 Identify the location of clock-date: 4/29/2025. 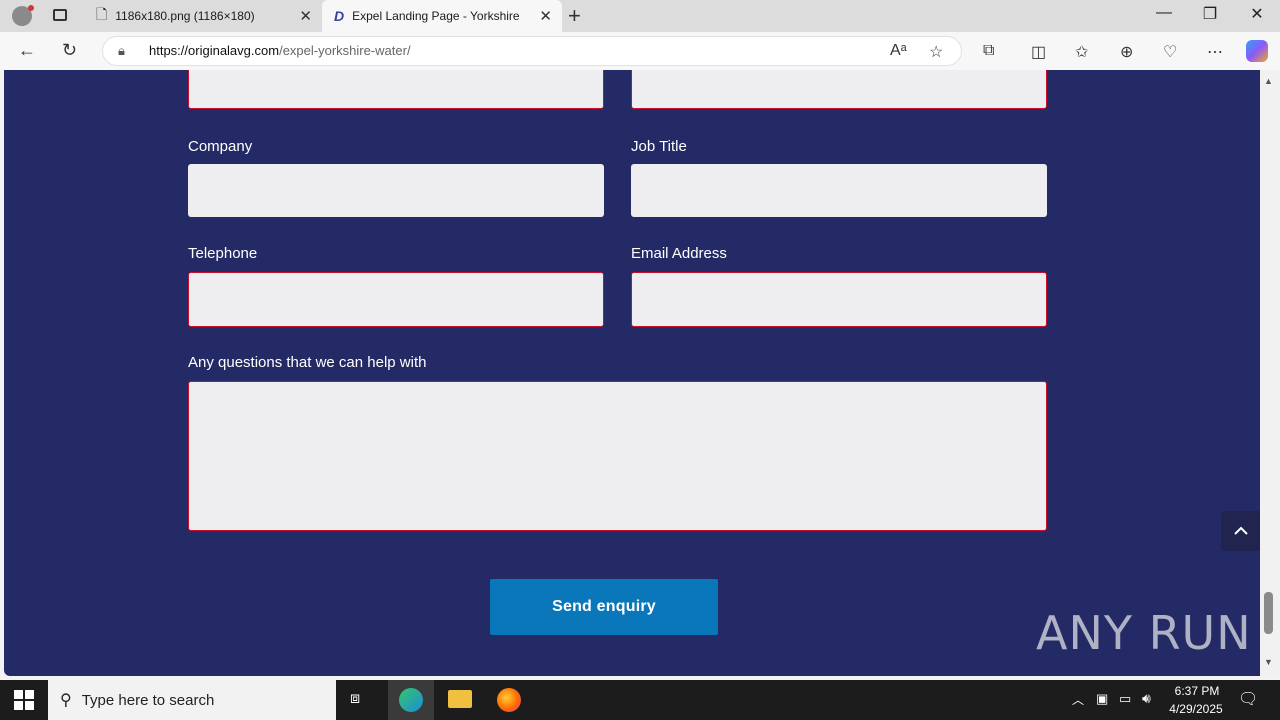
(1196, 709).